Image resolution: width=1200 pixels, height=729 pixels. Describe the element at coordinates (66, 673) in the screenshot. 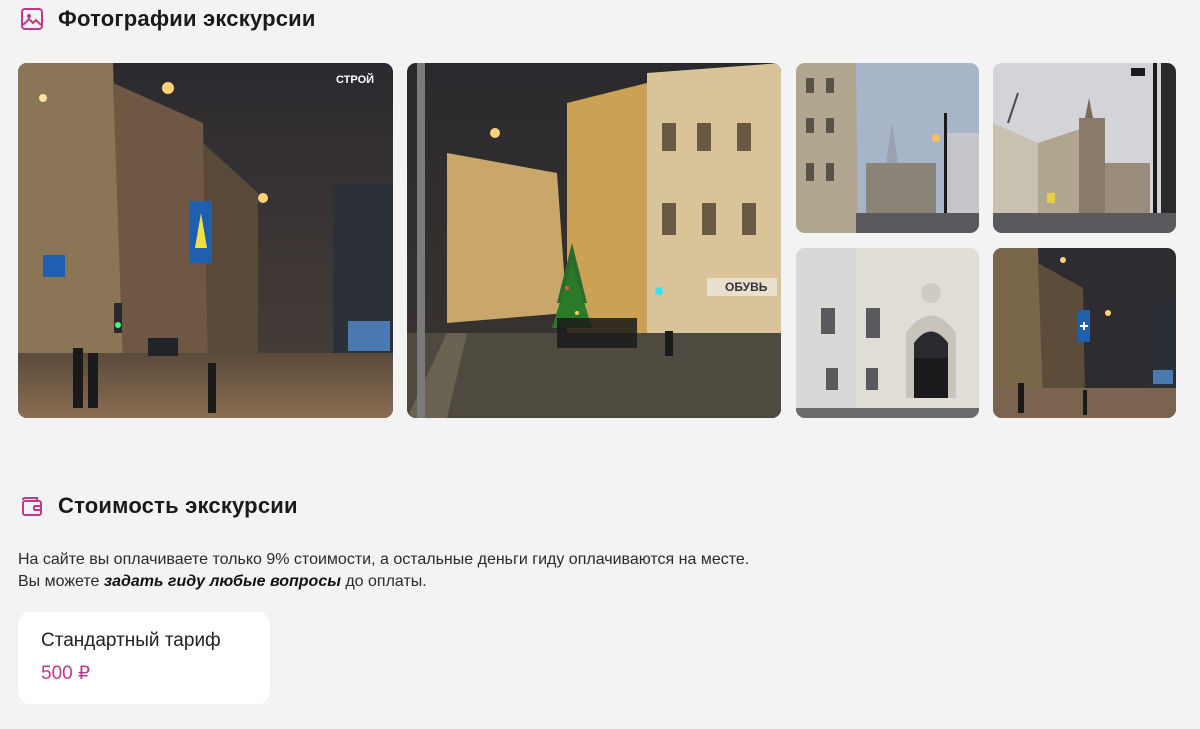

I see `tariff-price: 500 ₽` at that location.